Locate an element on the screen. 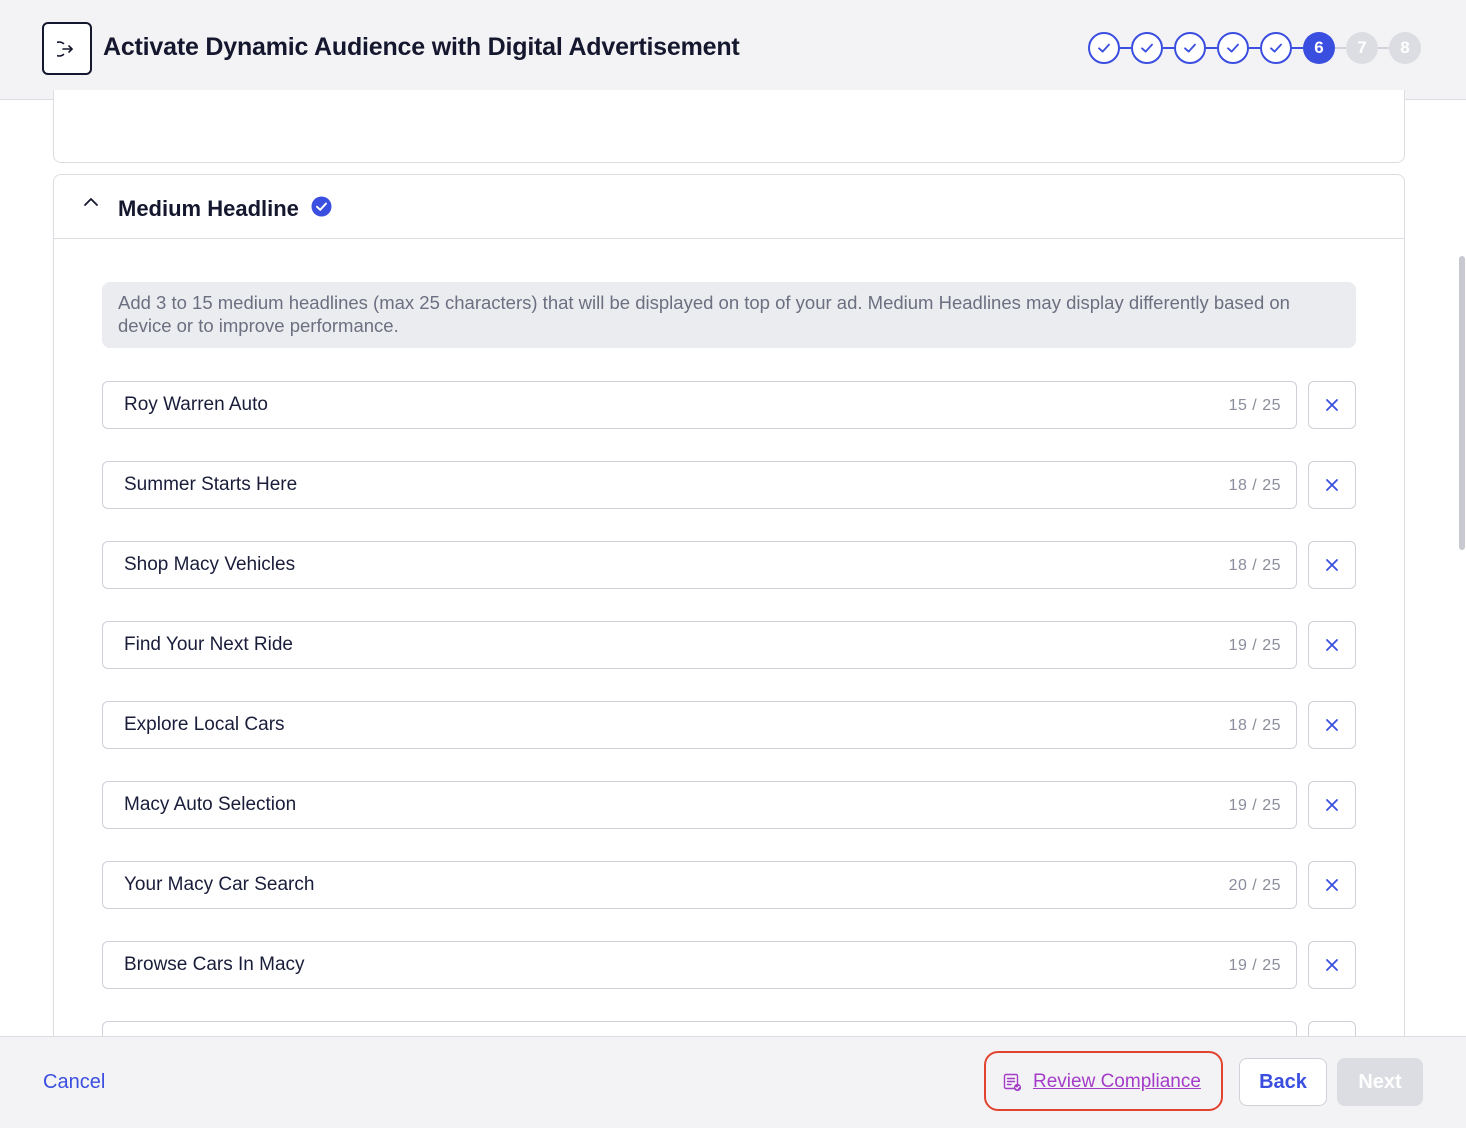 Image resolution: width=1466 pixels, height=1128 pixels. character-counter: 15 / 25 is located at coordinates (1254, 405).